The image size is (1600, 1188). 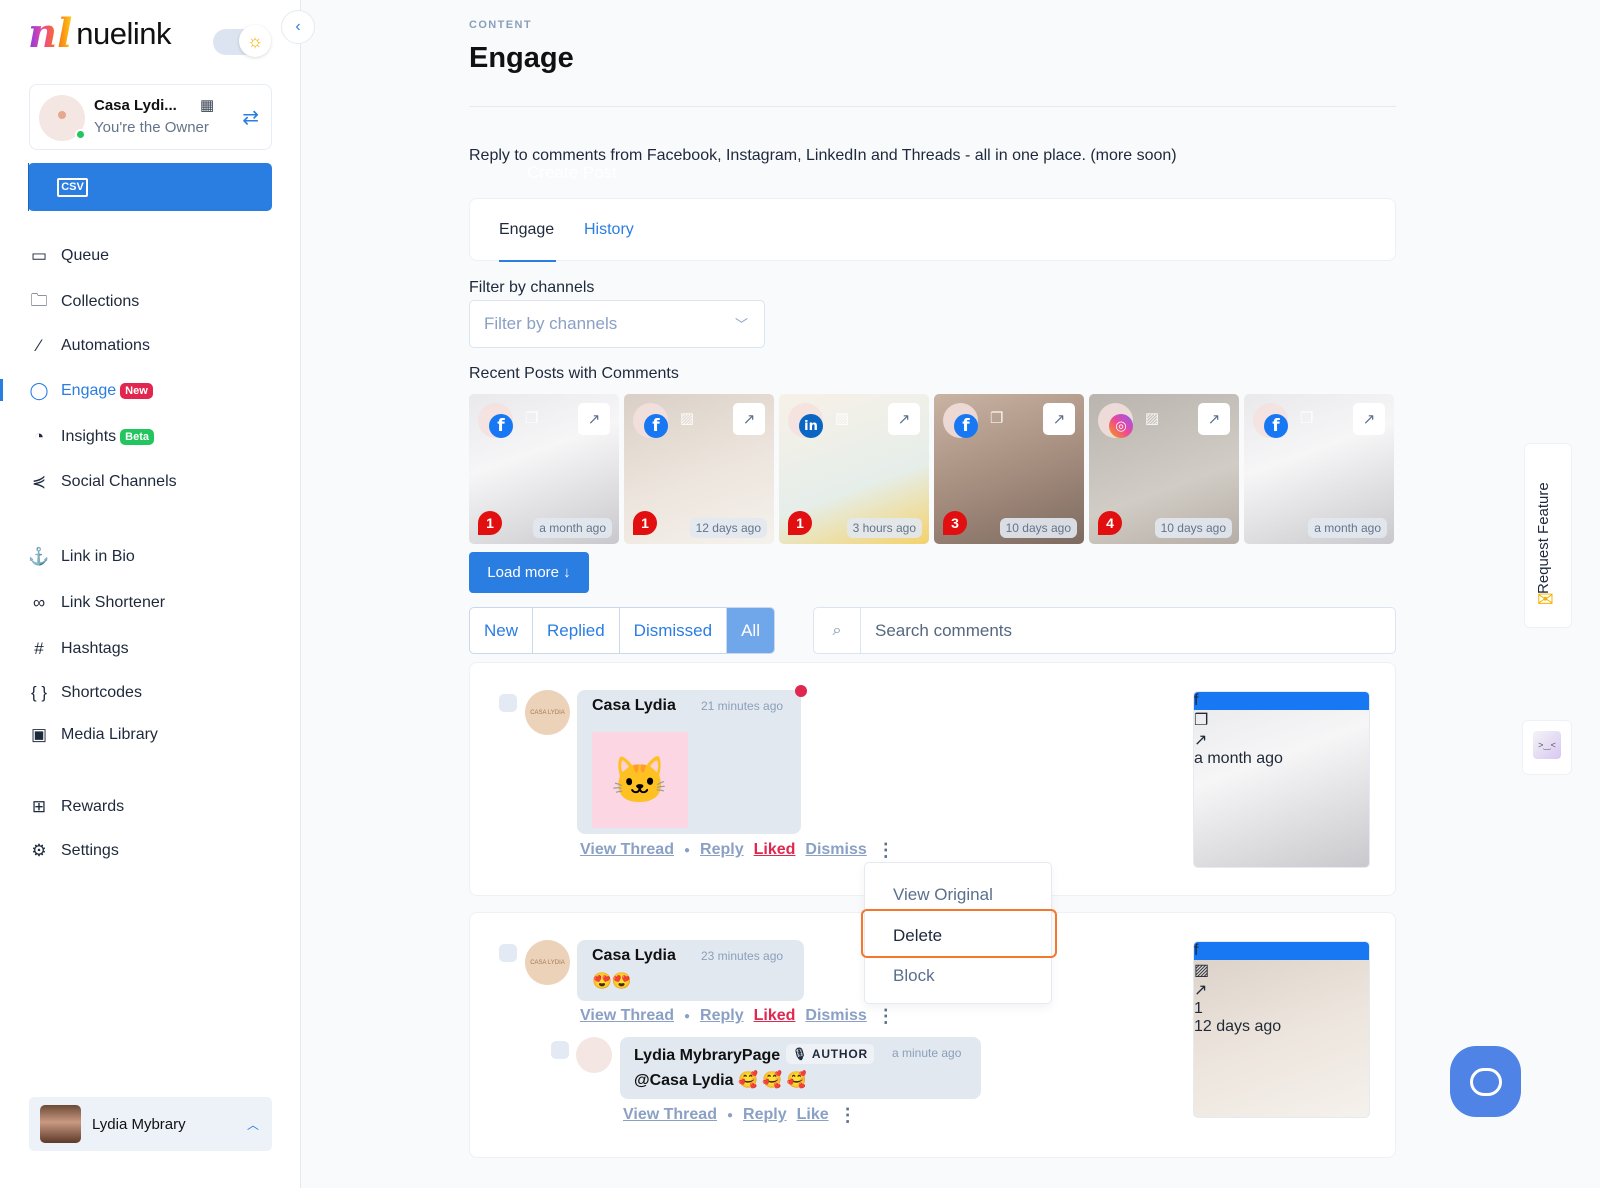 What do you see at coordinates (1009, 469) in the screenshot?
I see `recent-post-card: f ❐ ↗ 3 10 days ago` at bounding box center [1009, 469].